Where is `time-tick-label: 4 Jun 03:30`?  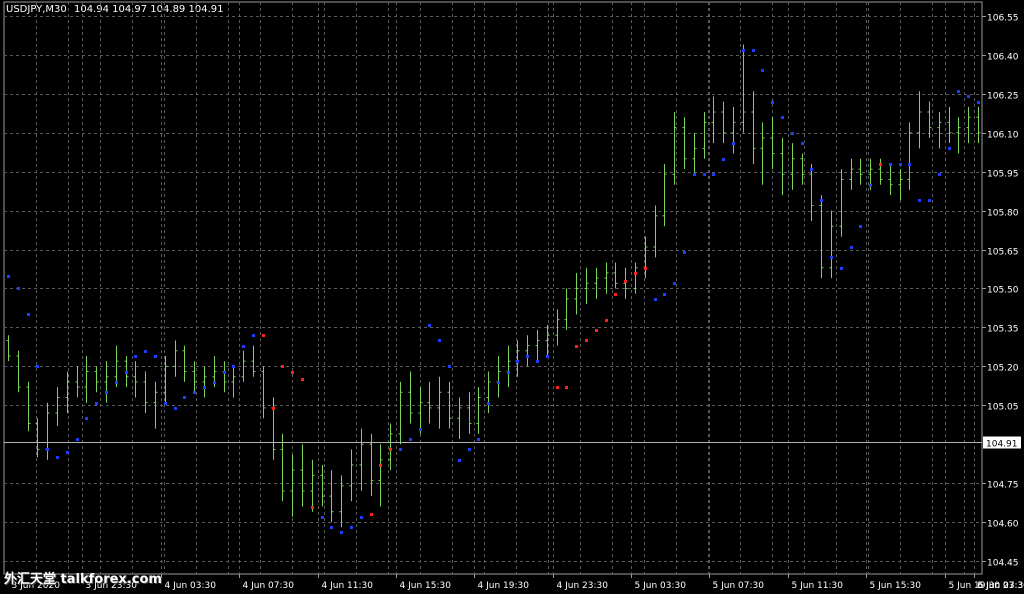 time-tick-label: 4 Jun 03:30 is located at coordinates (191, 586).